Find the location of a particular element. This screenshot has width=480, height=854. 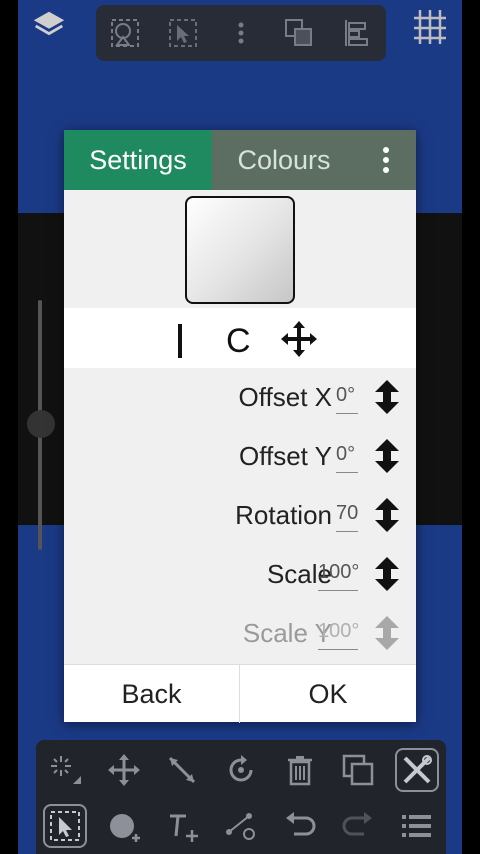

field-row: Offset Y 0° is located at coordinates (240, 456).